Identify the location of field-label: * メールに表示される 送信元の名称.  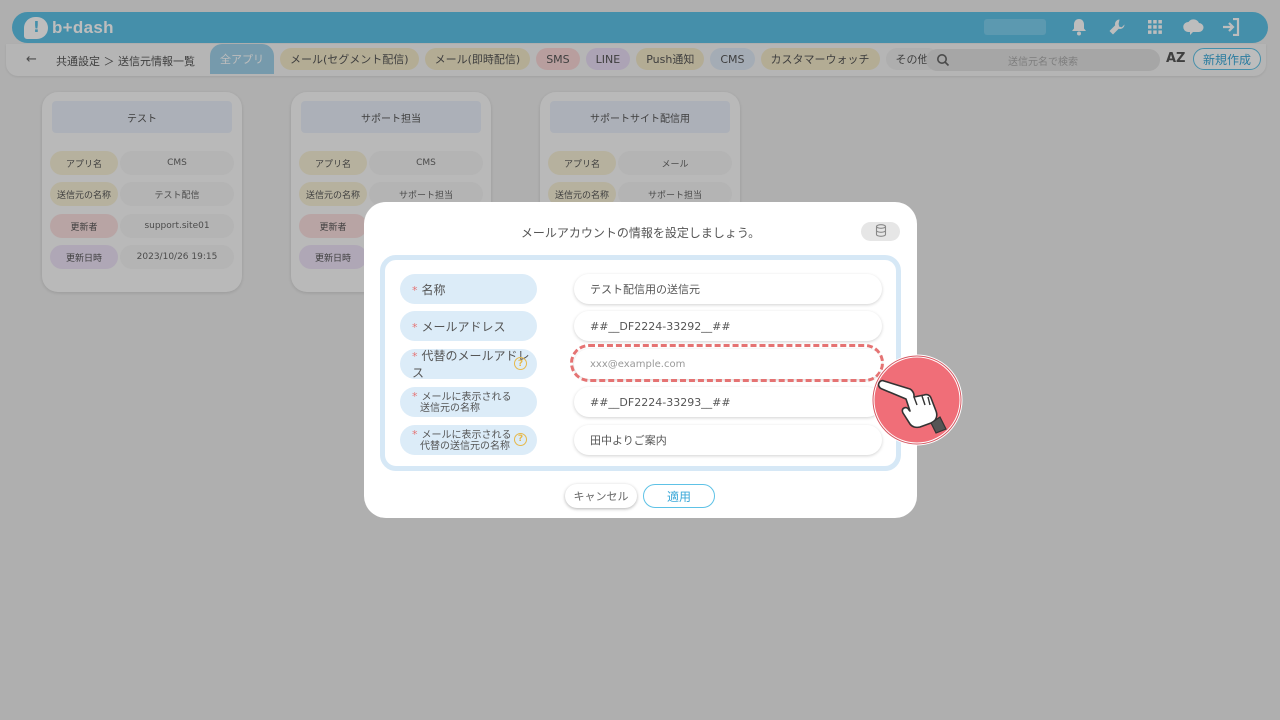
(468, 402).